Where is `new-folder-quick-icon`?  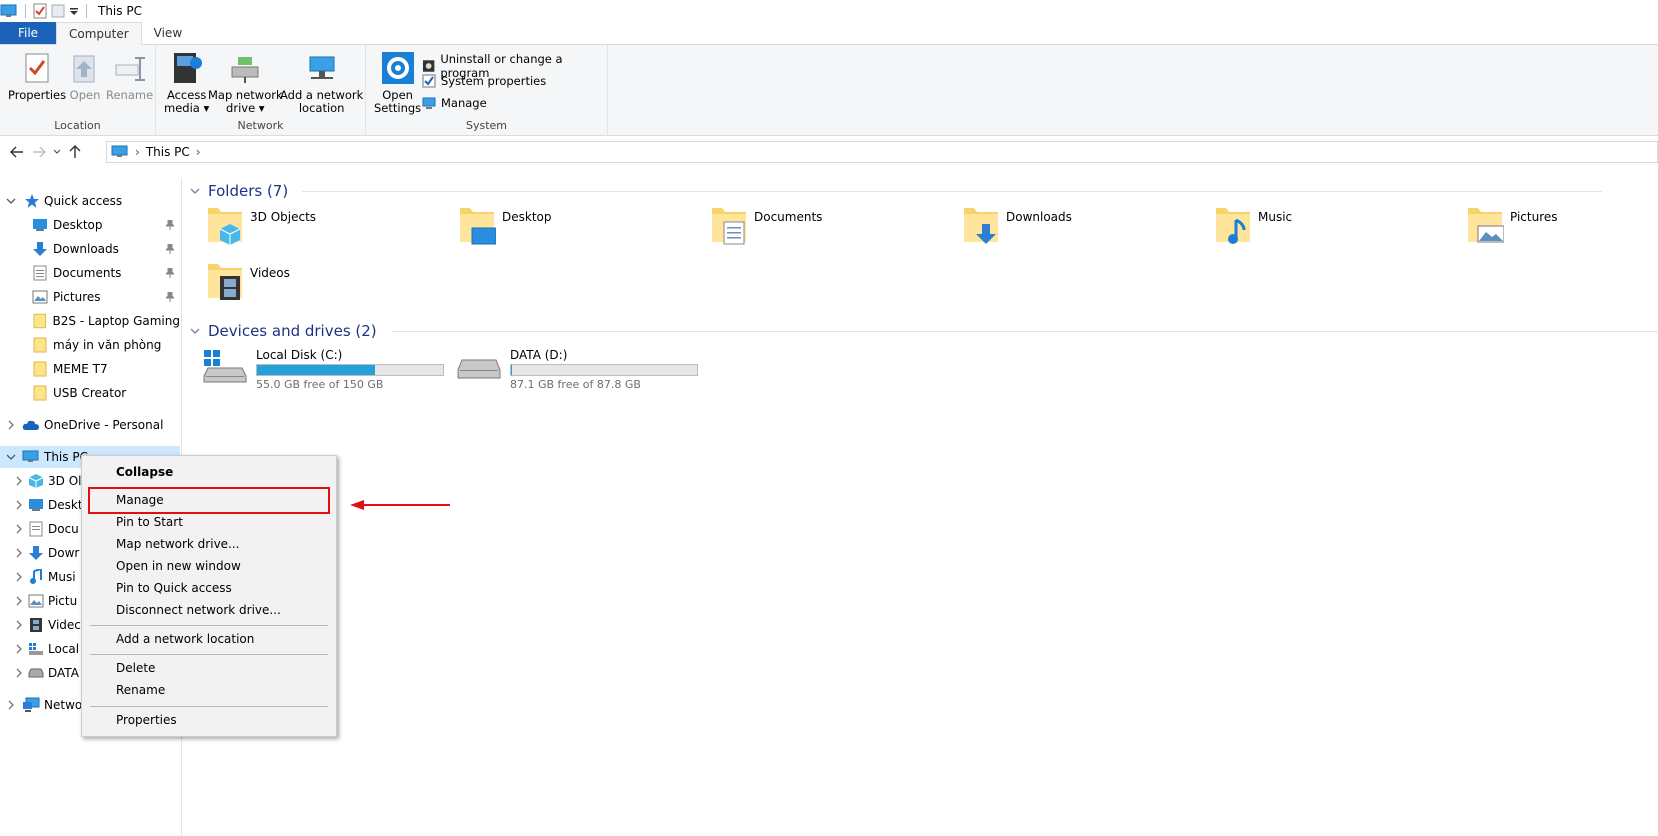
new-folder-quick-icon is located at coordinates (58, 11).